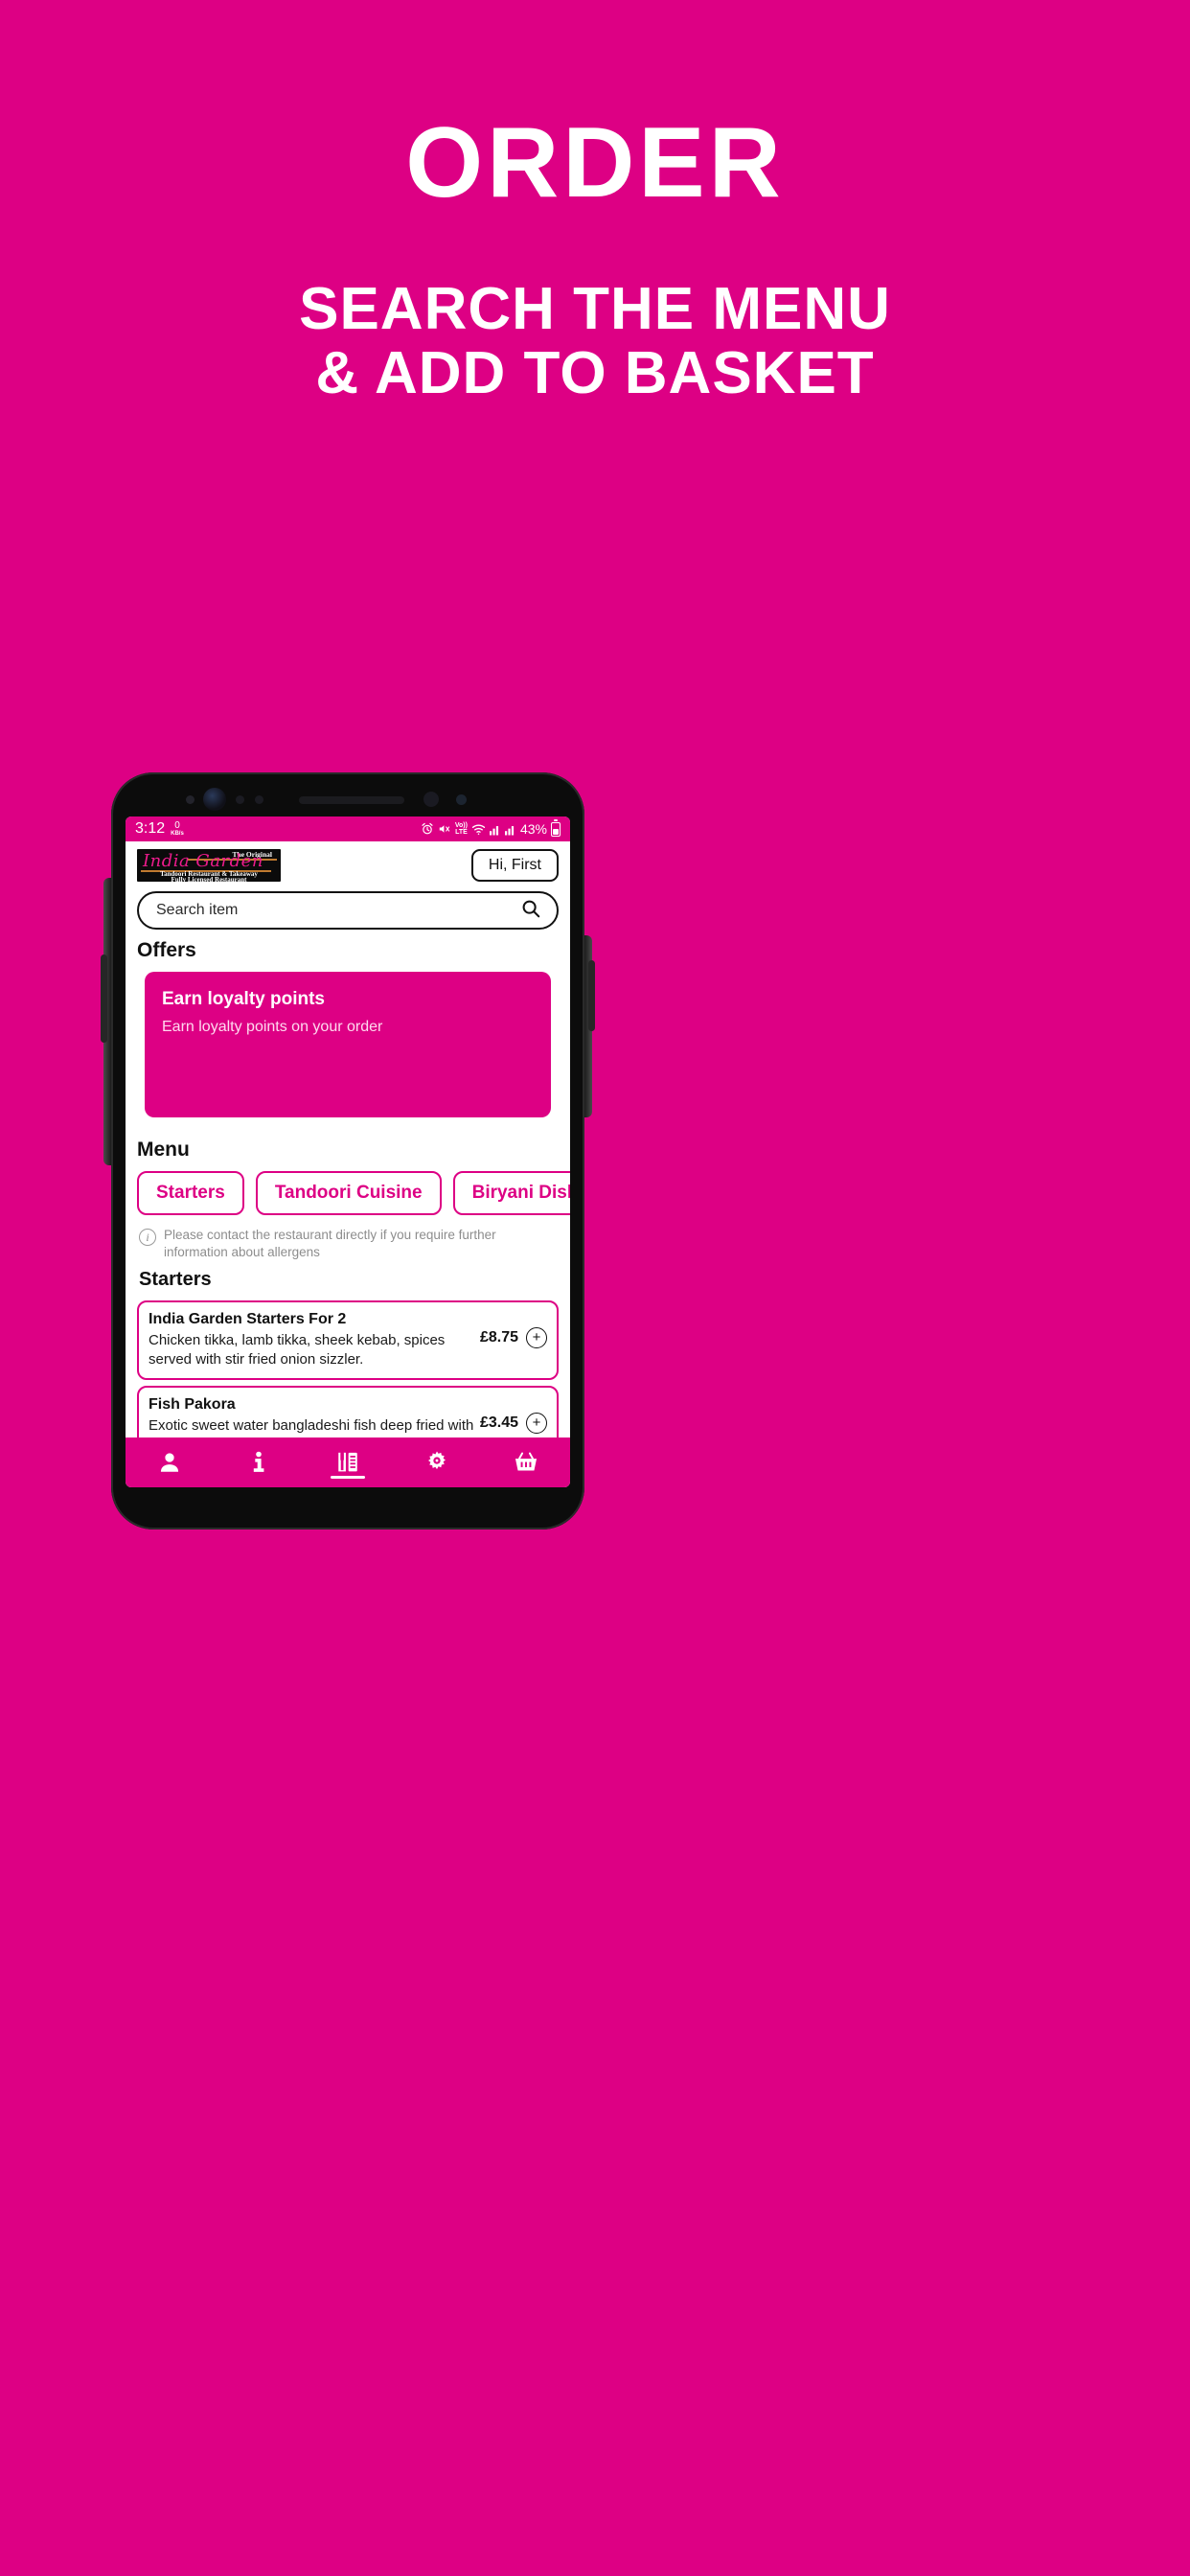 Image resolution: width=1190 pixels, height=2576 pixels. Describe the element at coordinates (248, 1319) in the screenshot. I see `menu-item-name: India Garden Starters For 2` at that location.